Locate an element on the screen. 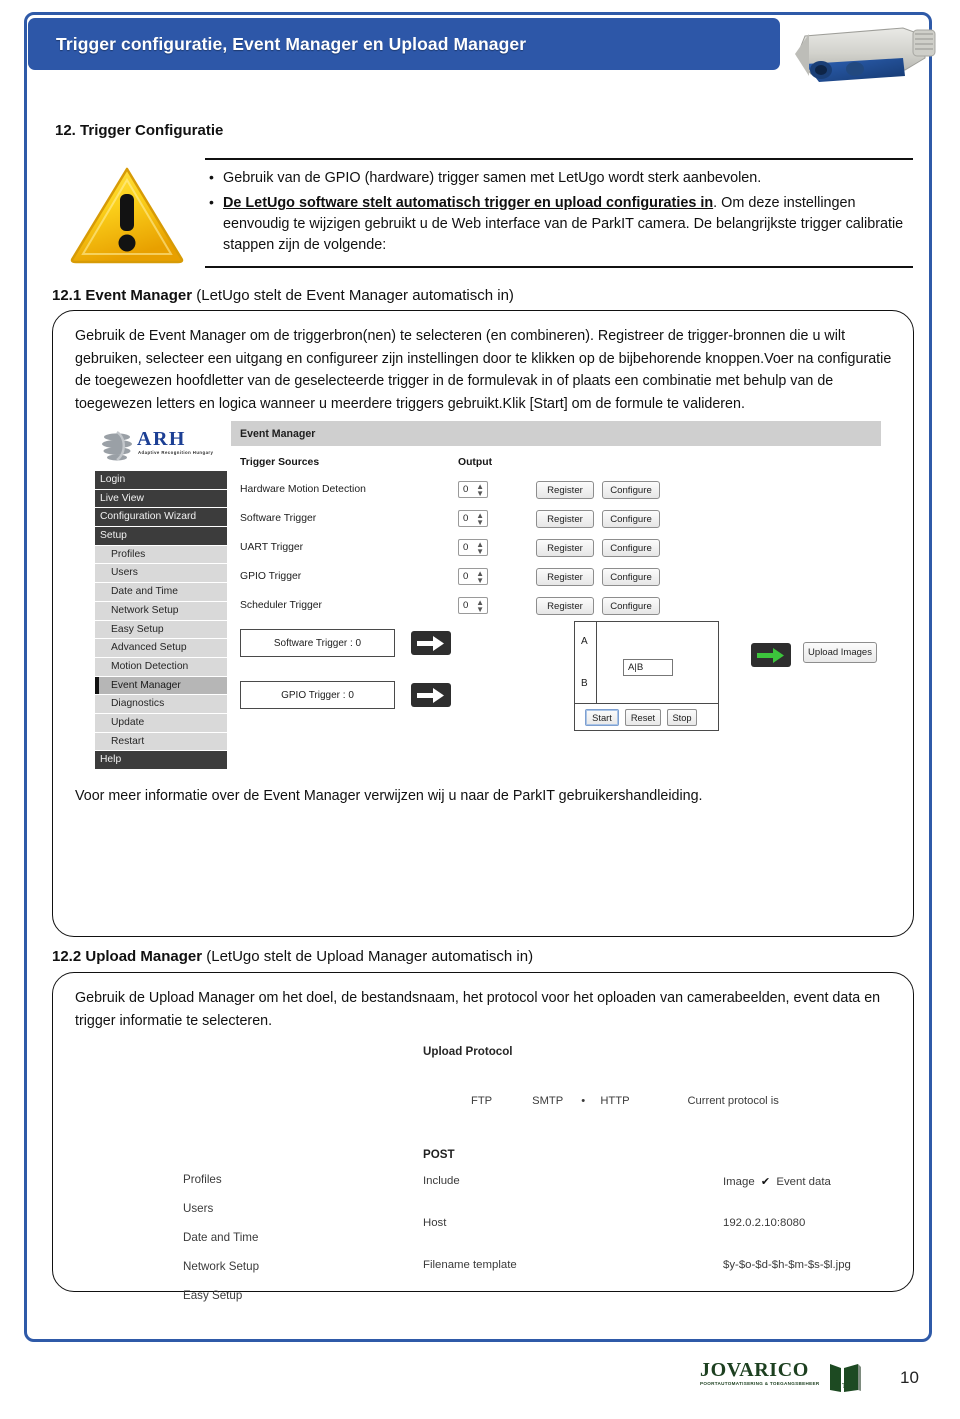  em-sidebar-item-event-manager: Event Manager is located at coordinates (161, 686).